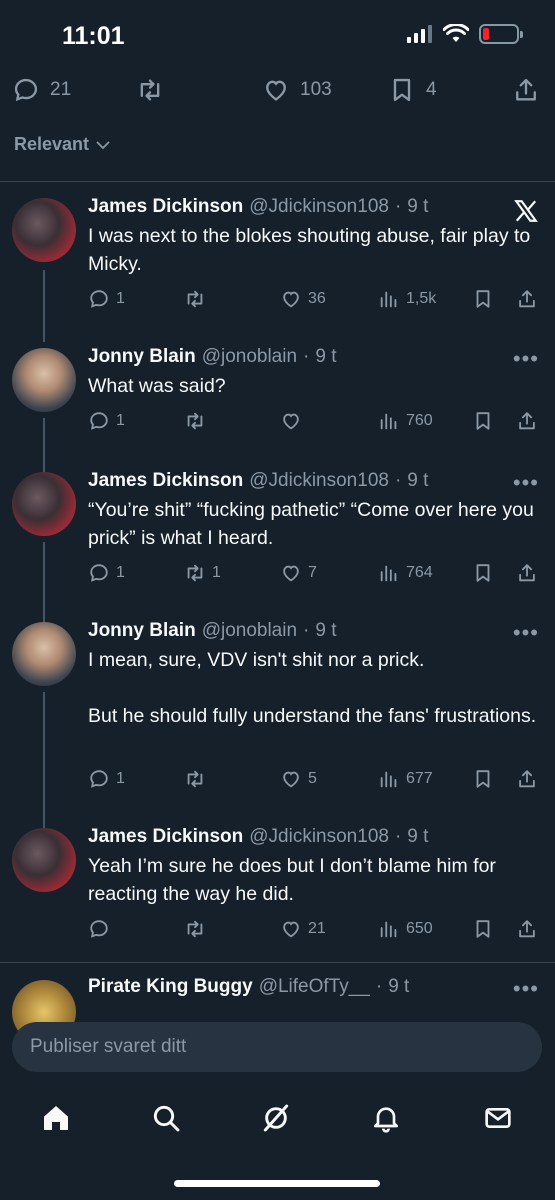  Describe the element at coordinates (120, 298) in the screenshot. I see `reply-count: 1` at that location.